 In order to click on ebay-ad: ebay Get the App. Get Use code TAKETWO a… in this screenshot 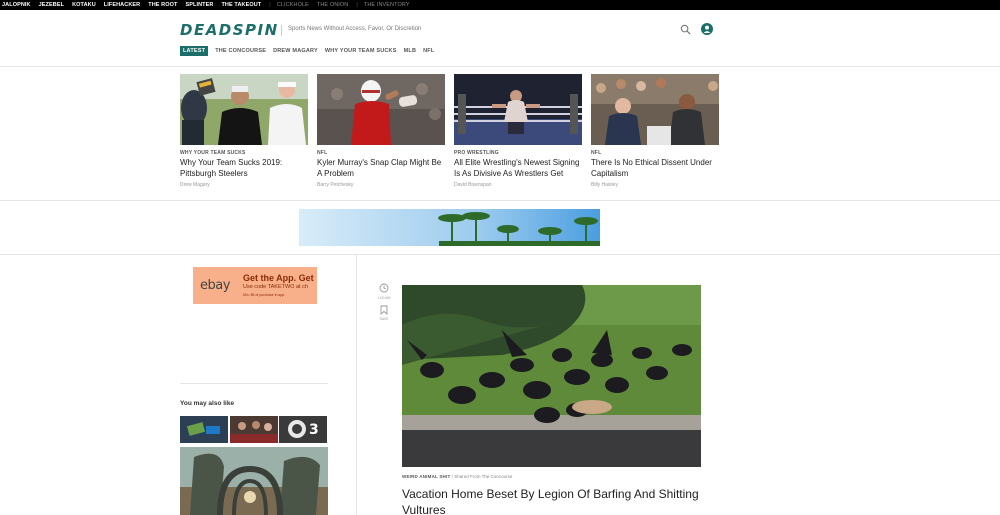, I will do `click(255, 285)`.